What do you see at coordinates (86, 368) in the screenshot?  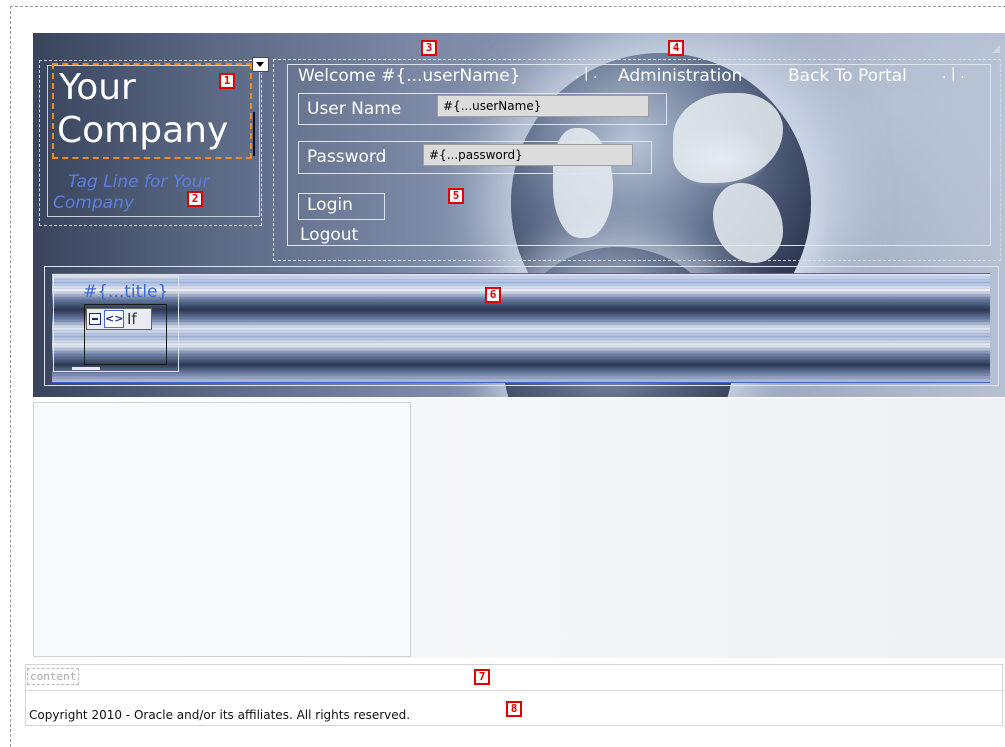 I see `band-divider` at bounding box center [86, 368].